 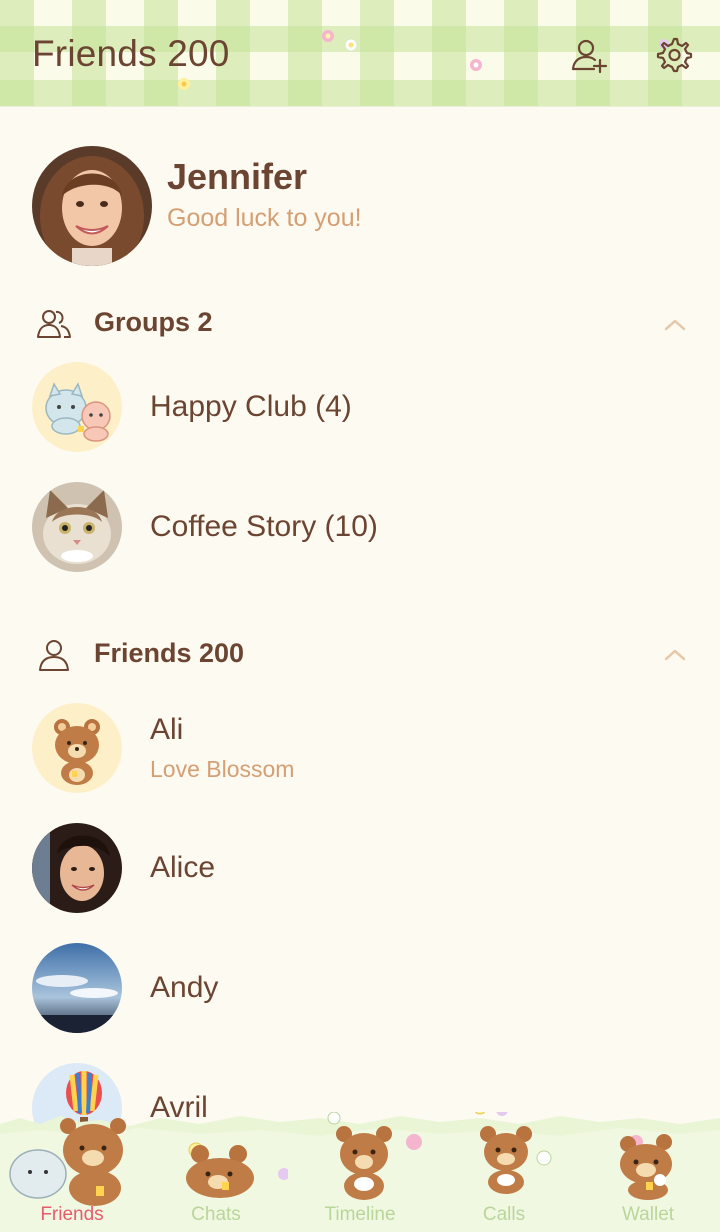 What do you see at coordinates (237, 176) in the screenshot?
I see `profile-name: Jennifer` at bounding box center [237, 176].